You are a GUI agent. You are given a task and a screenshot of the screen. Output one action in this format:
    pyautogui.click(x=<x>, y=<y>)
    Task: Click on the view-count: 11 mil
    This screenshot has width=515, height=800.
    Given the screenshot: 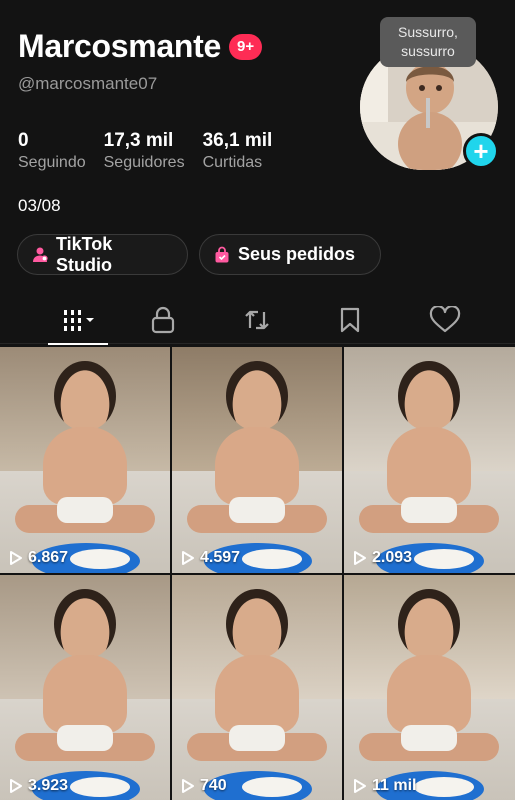 What is the action you would take?
    pyautogui.click(x=384, y=786)
    